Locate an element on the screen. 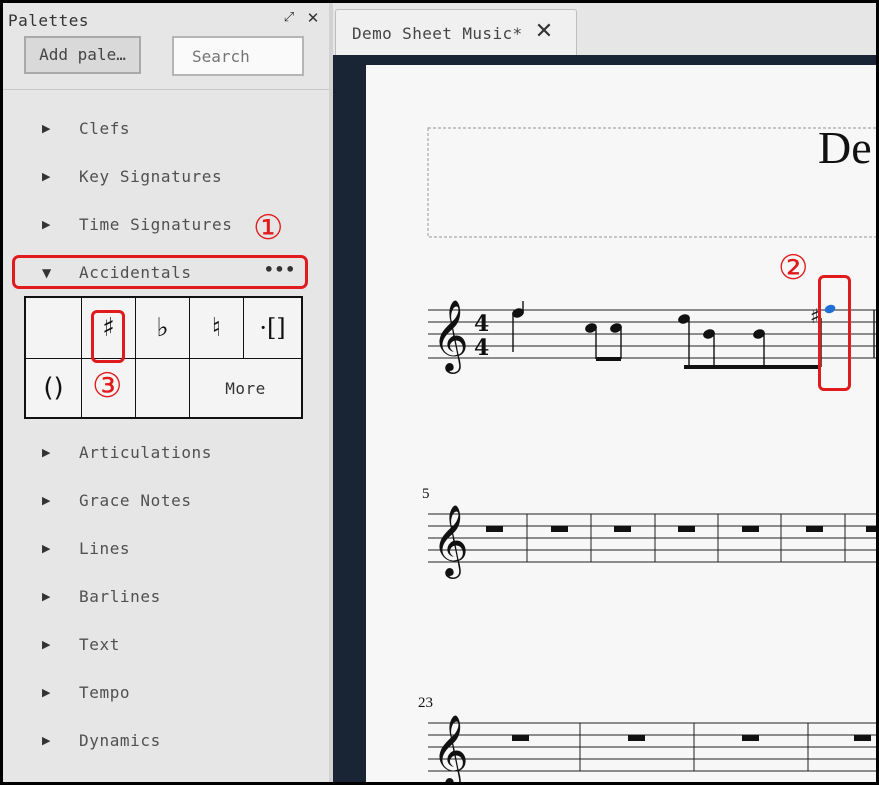  accidentals-palette-grid: ♯ ♭ ♮ ·[] () More is located at coordinates (163, 357).